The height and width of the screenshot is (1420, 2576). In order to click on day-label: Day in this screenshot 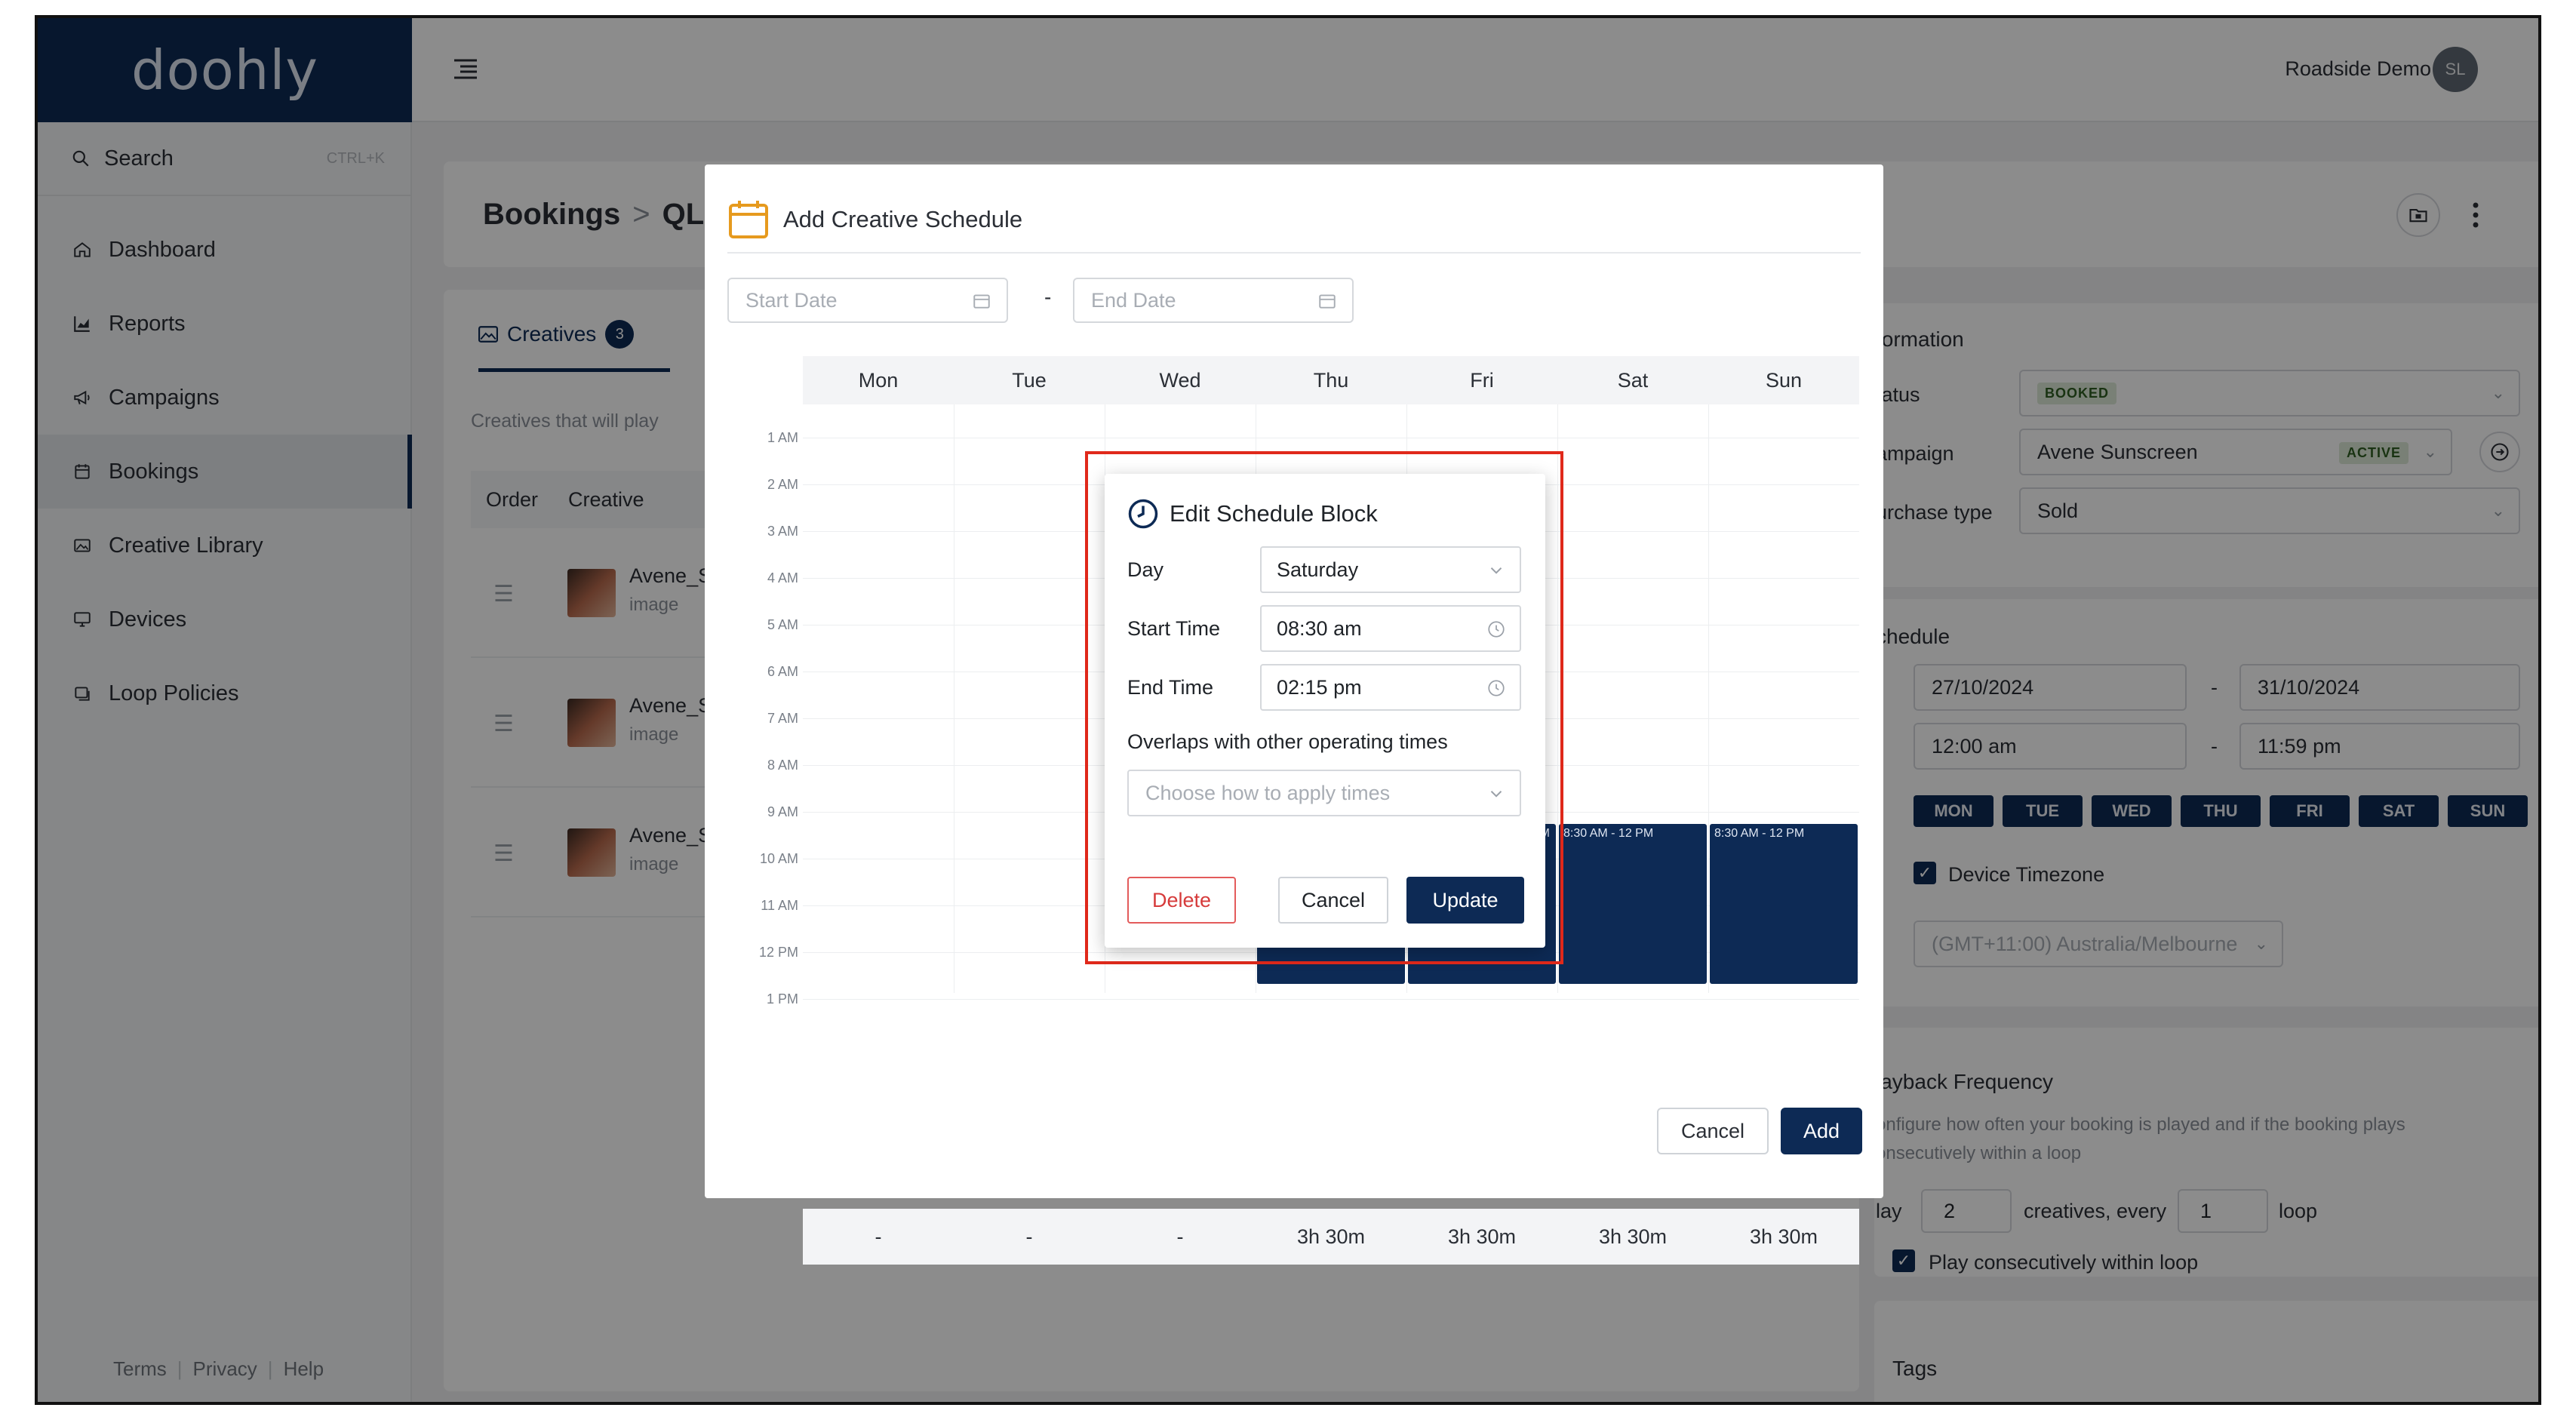, I will do `click(1145, 569)`.